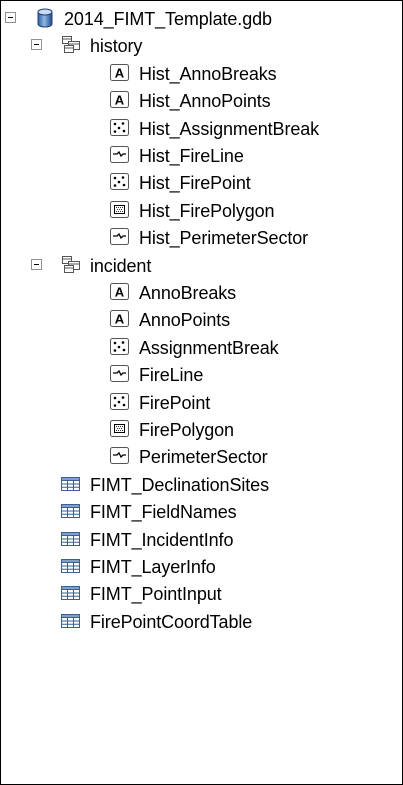 The height and width of the screenshot is (785, 403). I want to click on tree-item-firepointcoordtable: FirePointCoordTable, so click(201, 621).